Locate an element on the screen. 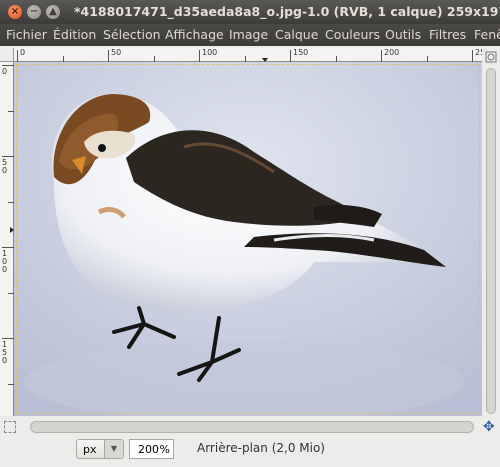 The height and width of the screenshot is (467, 500). menu-fenetres: Fenê is located at coordinates (487, 34).